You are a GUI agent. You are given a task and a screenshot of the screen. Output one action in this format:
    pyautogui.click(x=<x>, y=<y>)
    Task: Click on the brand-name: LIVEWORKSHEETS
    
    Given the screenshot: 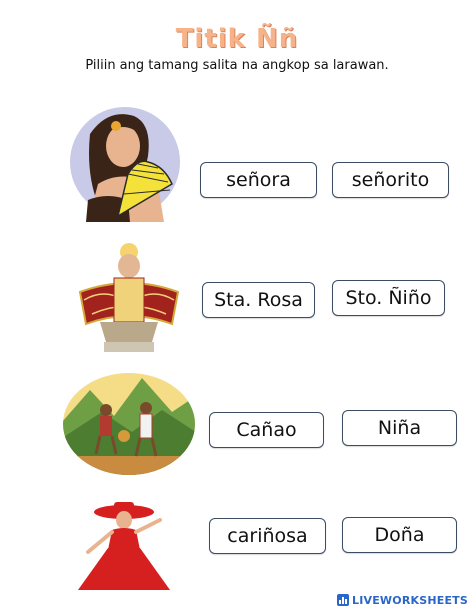 What is the action you would take?
    pyautogui.click(x=410, y=600)
    